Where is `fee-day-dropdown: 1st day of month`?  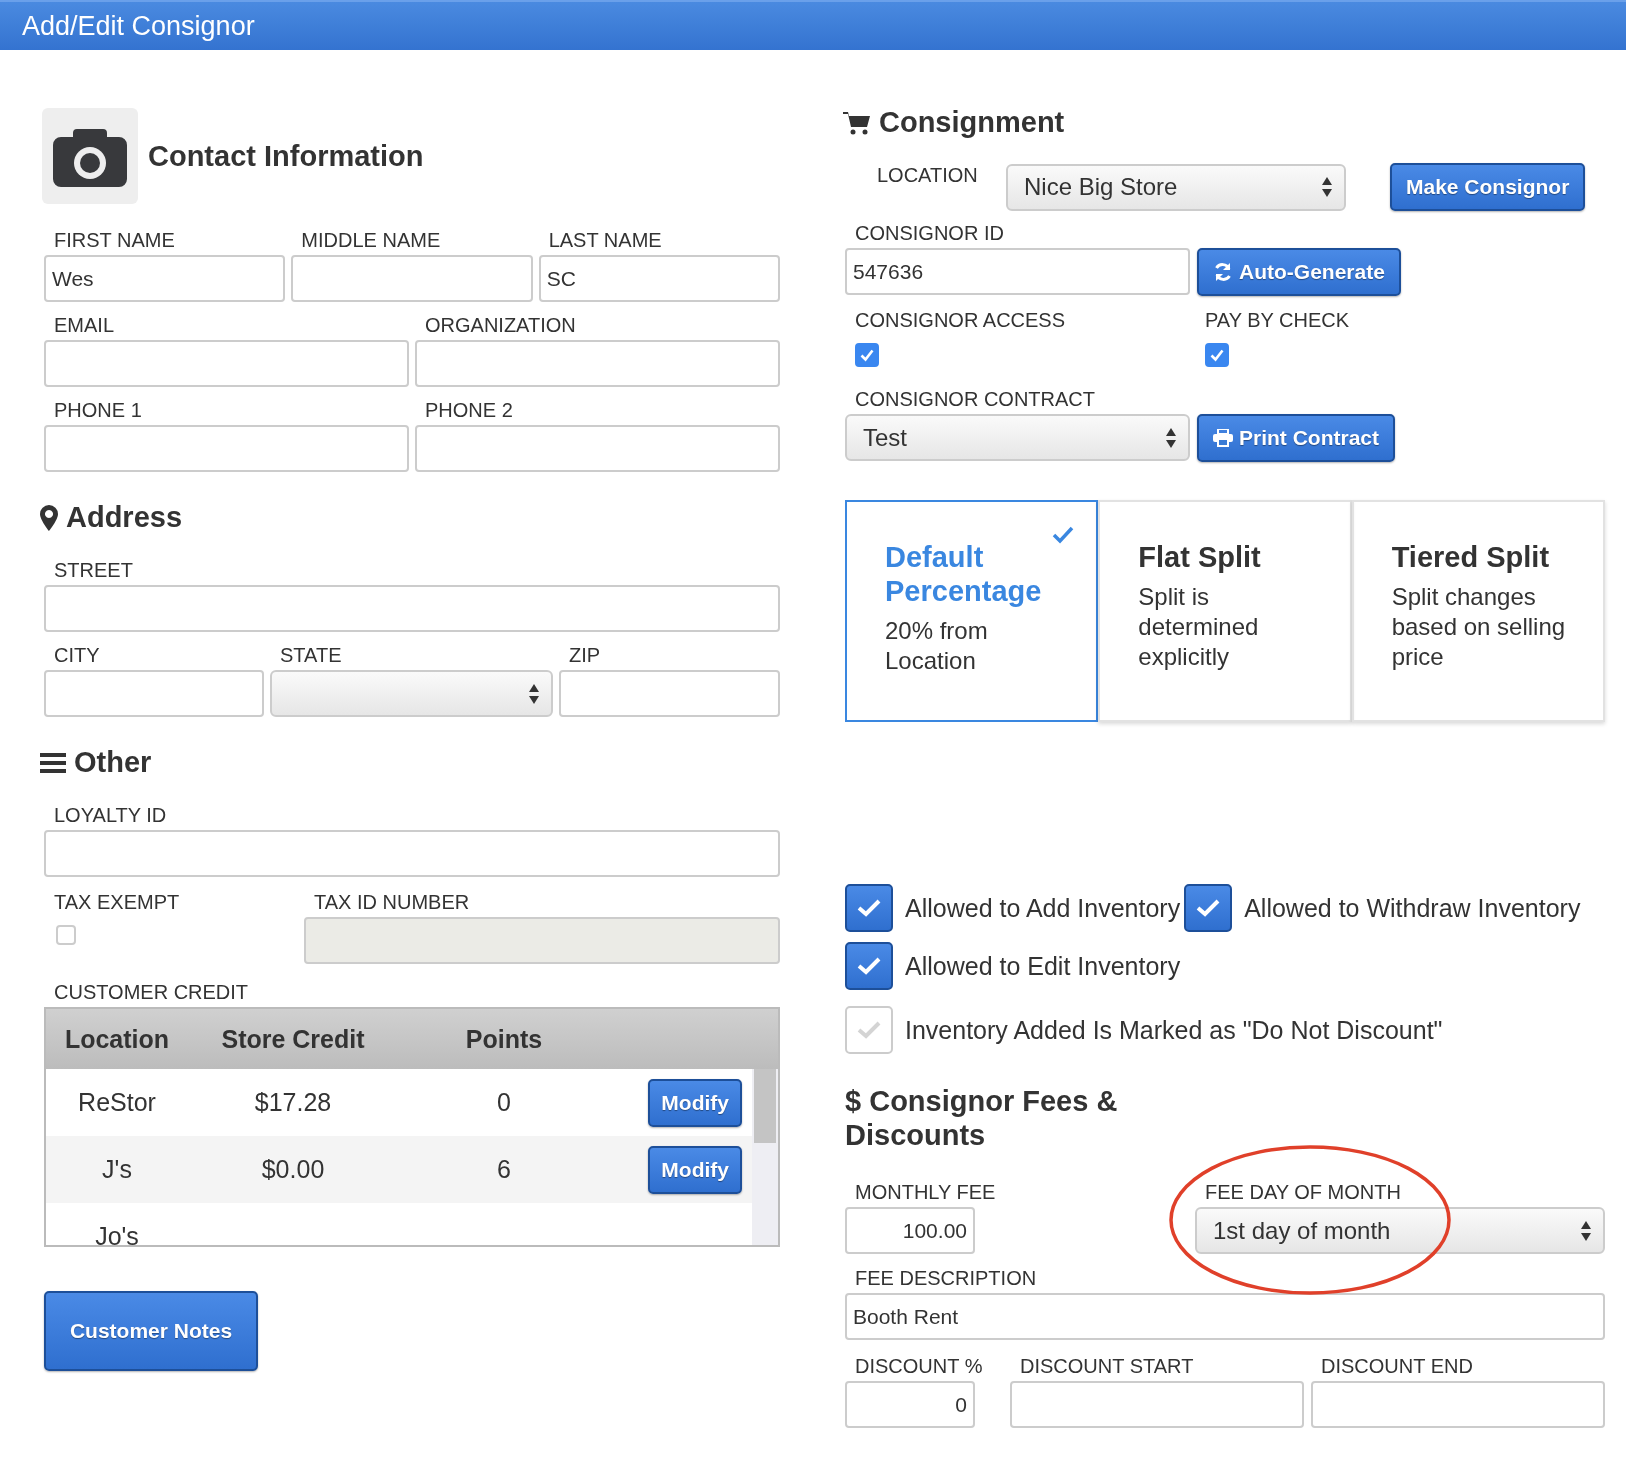 fee-day-dropdown: 1st day of month is located at coordinates (1400, 1230).